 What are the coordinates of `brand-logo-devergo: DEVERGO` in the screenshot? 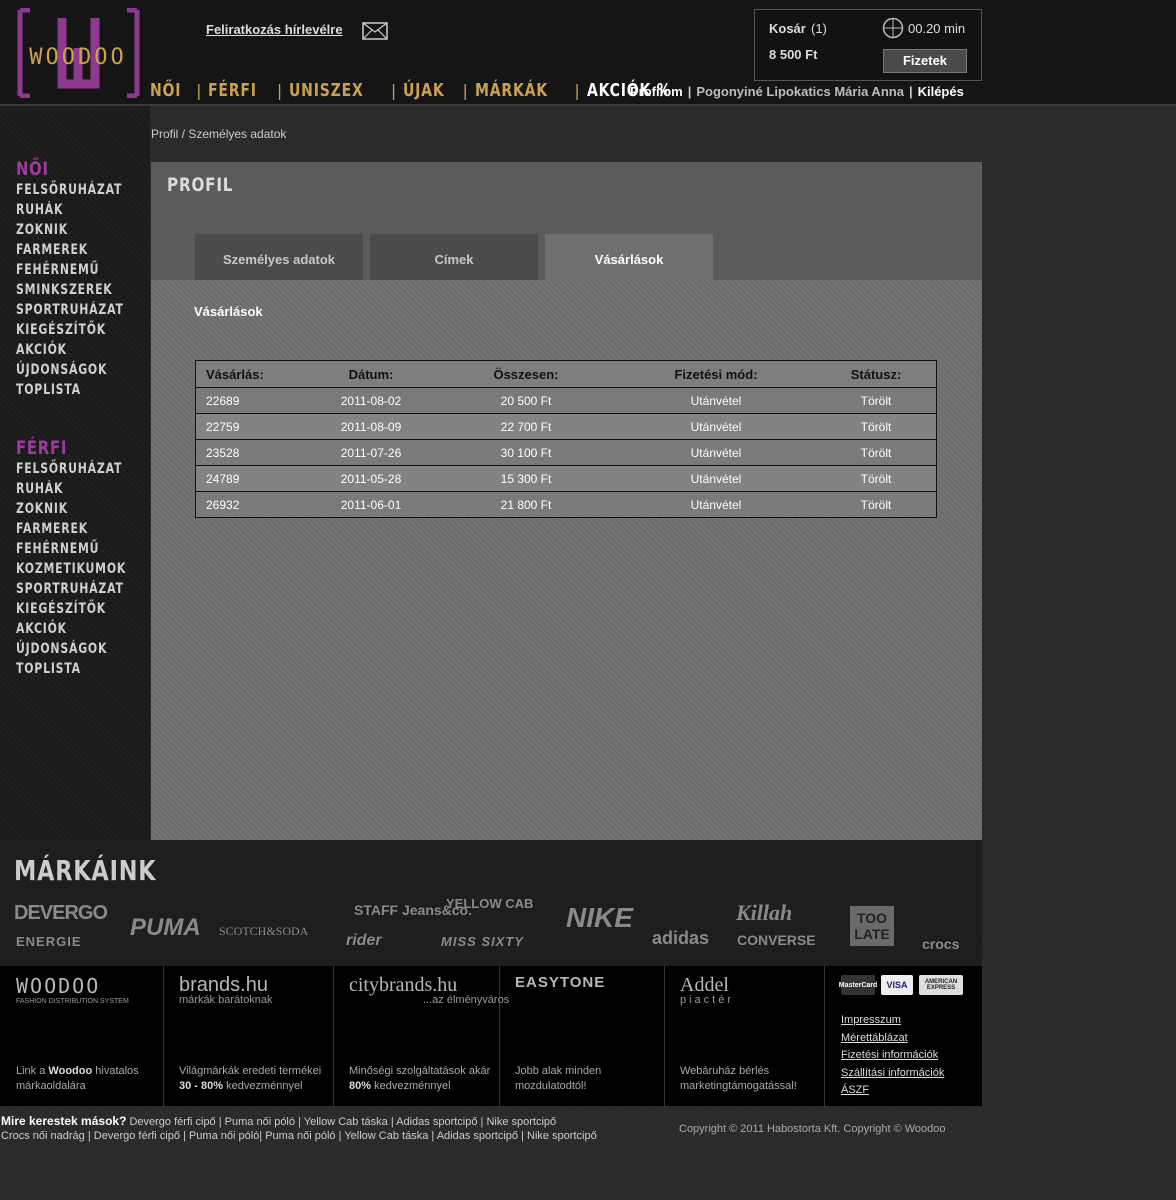 It's located at (61, 913).